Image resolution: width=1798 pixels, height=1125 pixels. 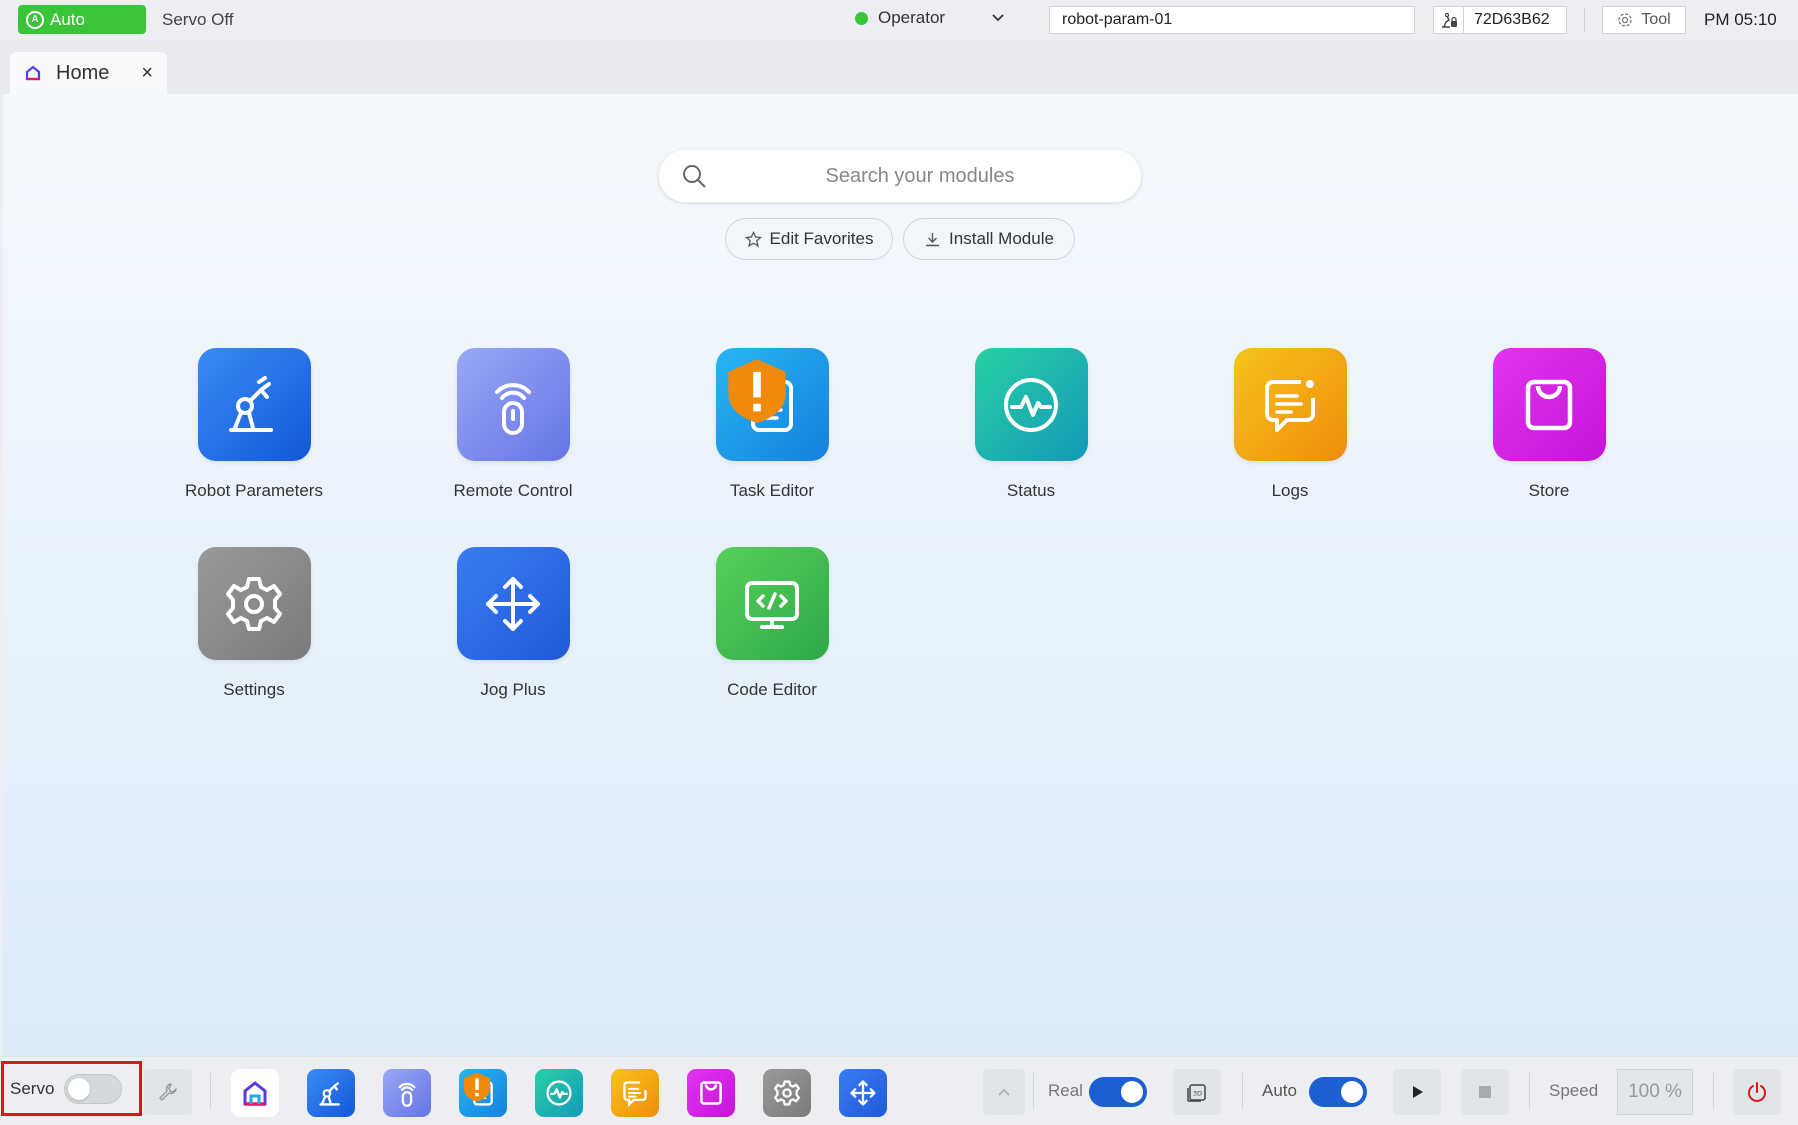 What do you see at coordinates (513, 490) in the screenshot?
I see `module-label: Remote Control` at bounding box center [513, 490].